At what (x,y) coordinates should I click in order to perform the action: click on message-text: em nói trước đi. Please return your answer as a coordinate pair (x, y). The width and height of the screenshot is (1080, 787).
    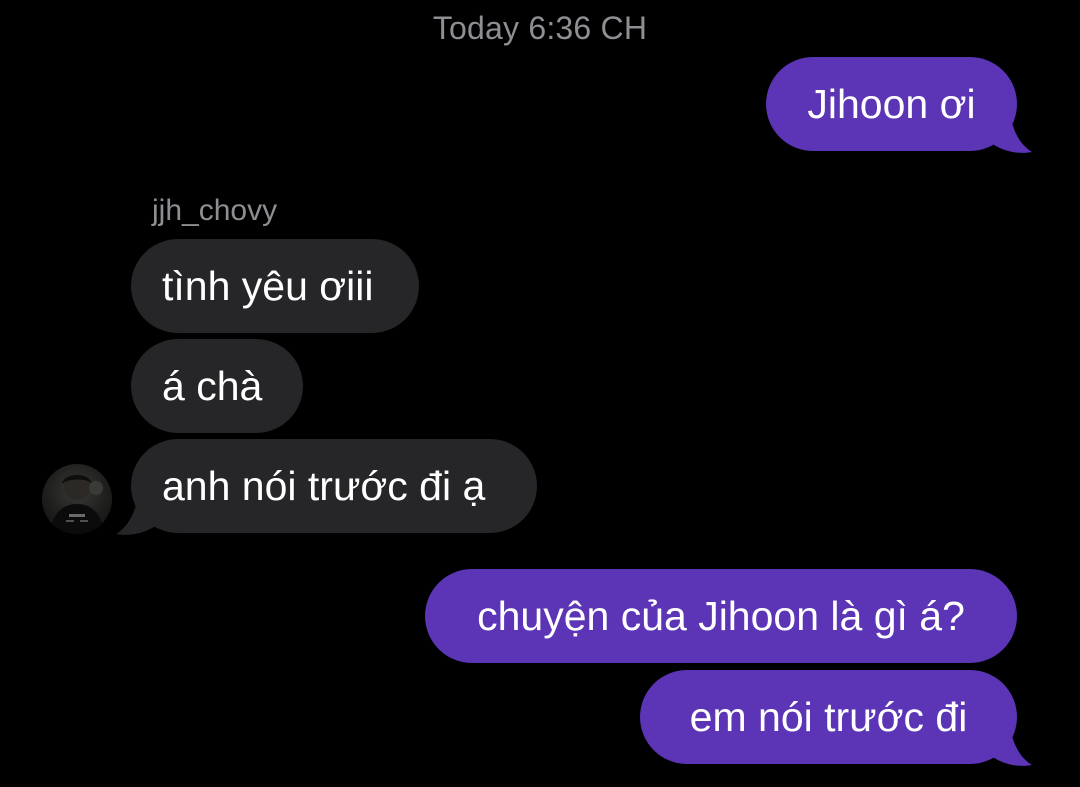
    Looking at the image, I should click on (828, 717).